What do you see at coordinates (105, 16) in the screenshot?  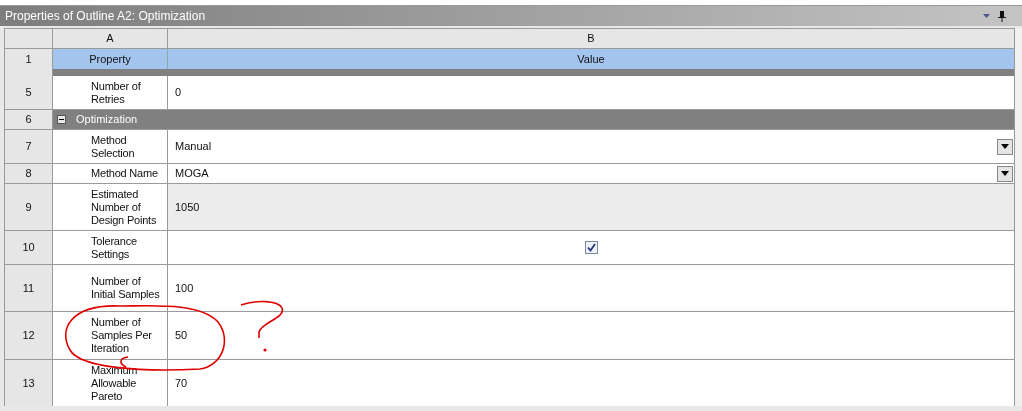 I see `panel-title: Properties of Outline A2: Optimization` at bounding box center [105, 16].